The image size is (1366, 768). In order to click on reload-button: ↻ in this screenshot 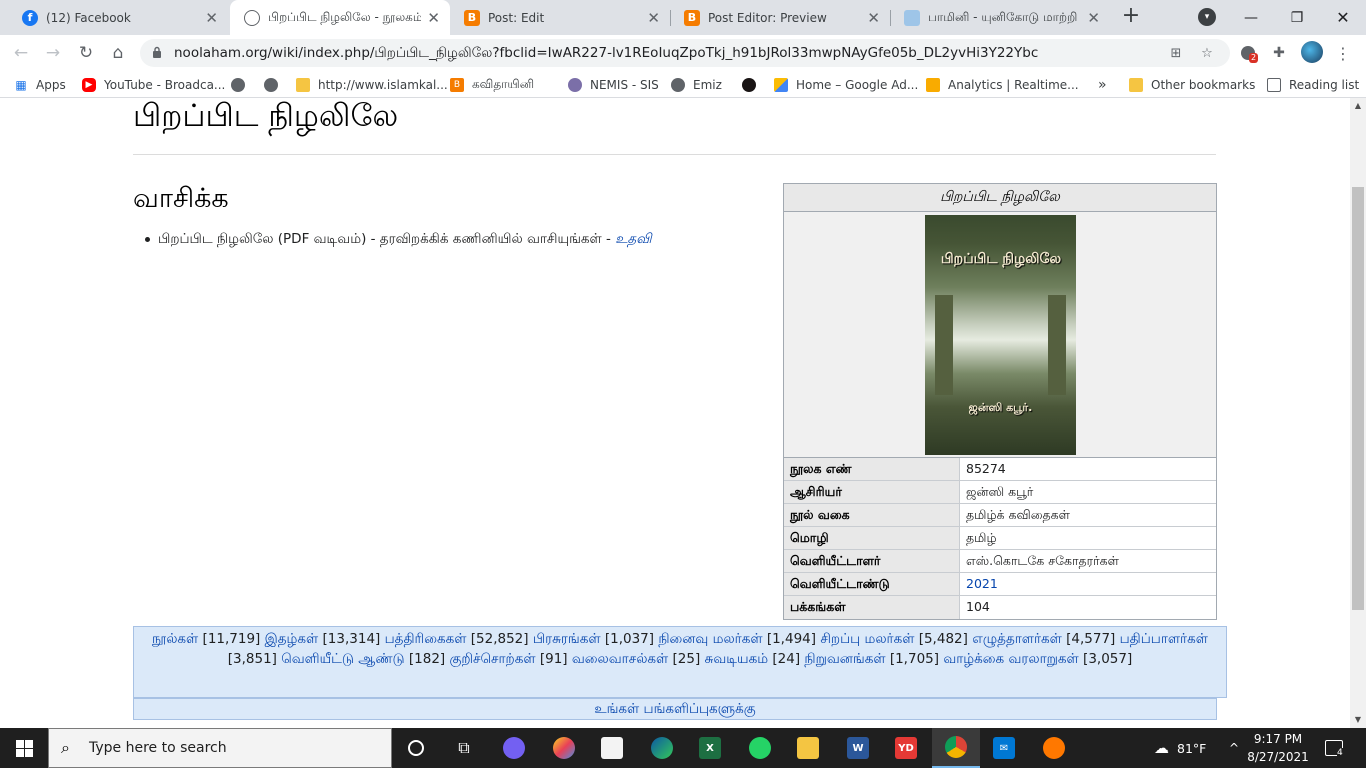, I will do `click(86, 53)`.